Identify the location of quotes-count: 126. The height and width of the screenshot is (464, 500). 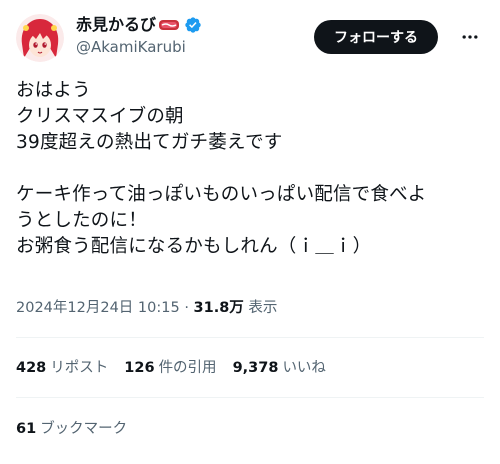
(139, 368).